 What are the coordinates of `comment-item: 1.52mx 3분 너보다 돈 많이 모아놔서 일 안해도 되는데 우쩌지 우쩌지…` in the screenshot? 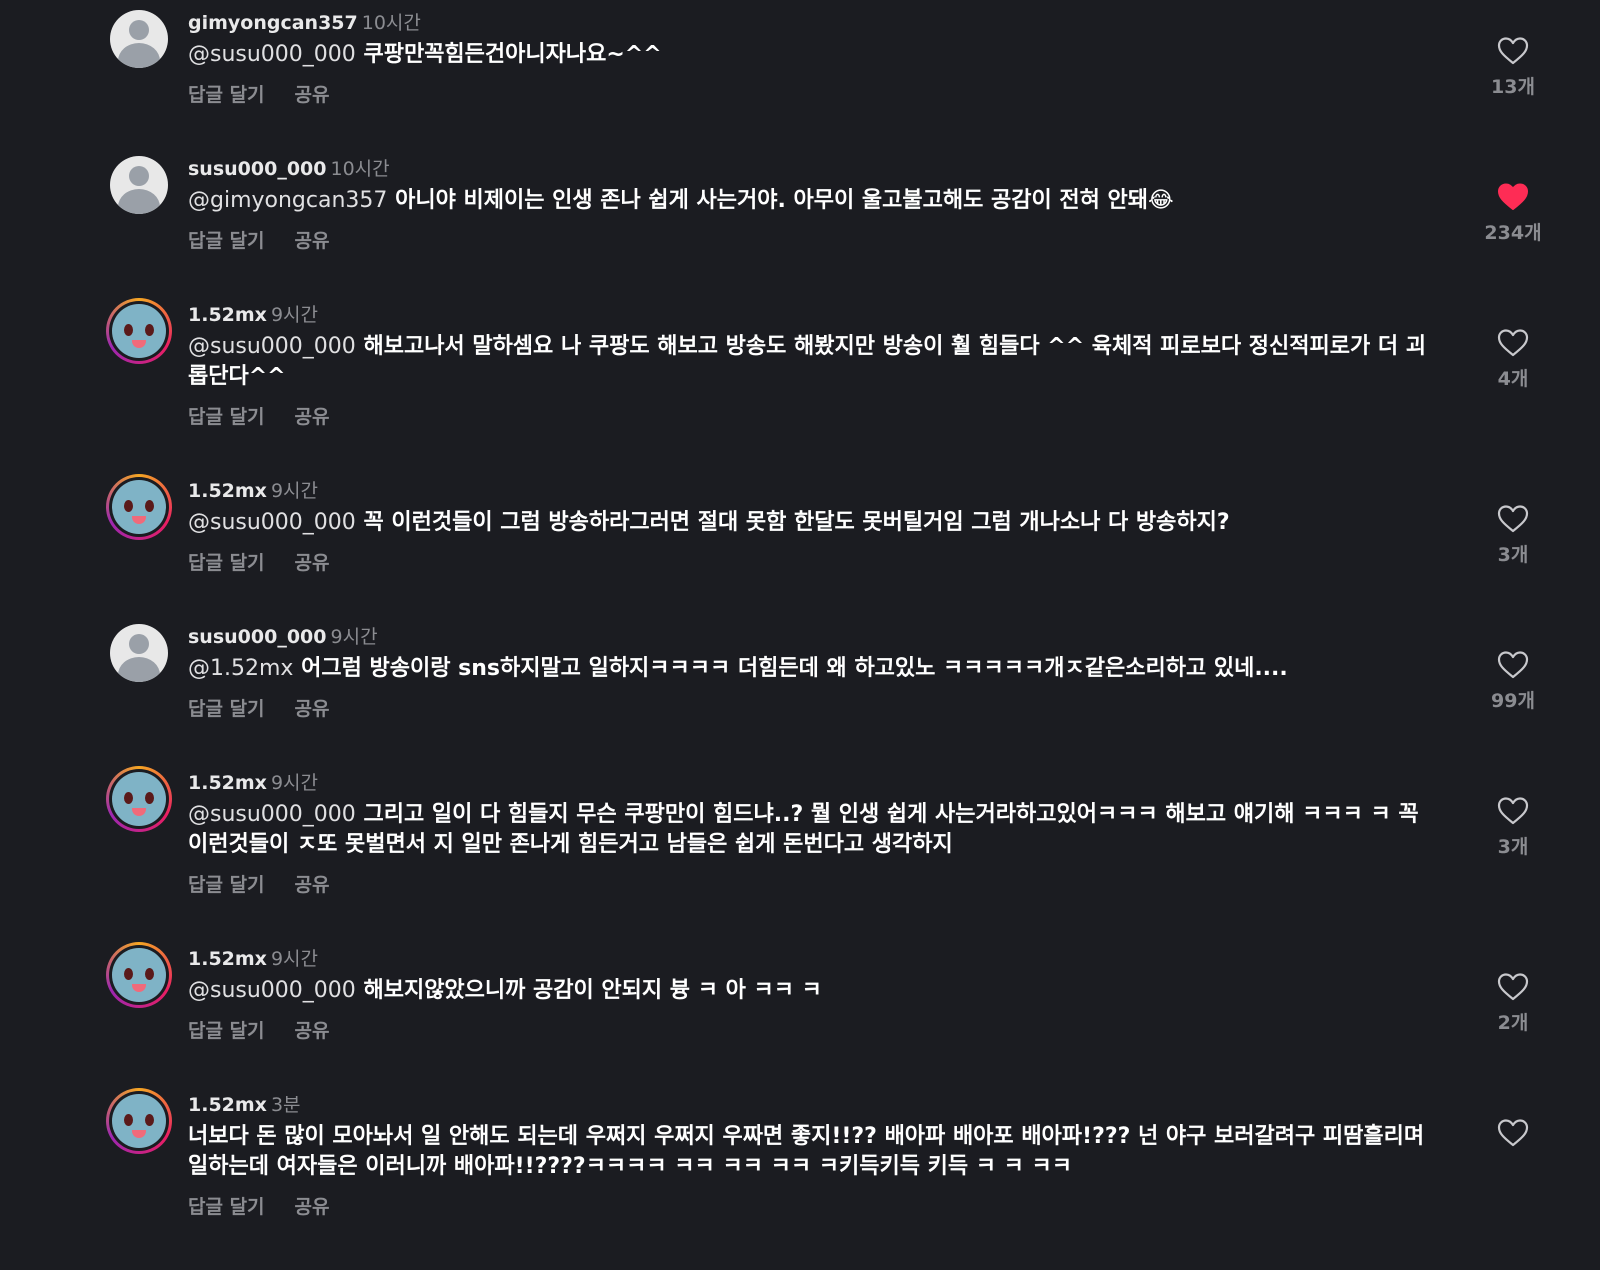 It's located at (800, 1167).